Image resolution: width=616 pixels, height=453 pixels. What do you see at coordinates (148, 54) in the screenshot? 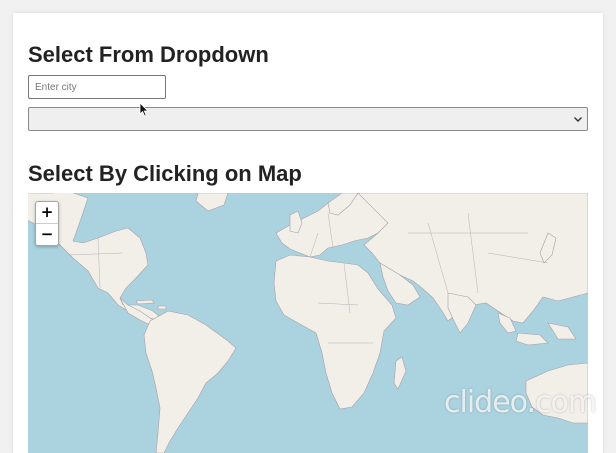
I see `dropdown-section-heading: Select From Dropdown` at bounding box center [148, 54].